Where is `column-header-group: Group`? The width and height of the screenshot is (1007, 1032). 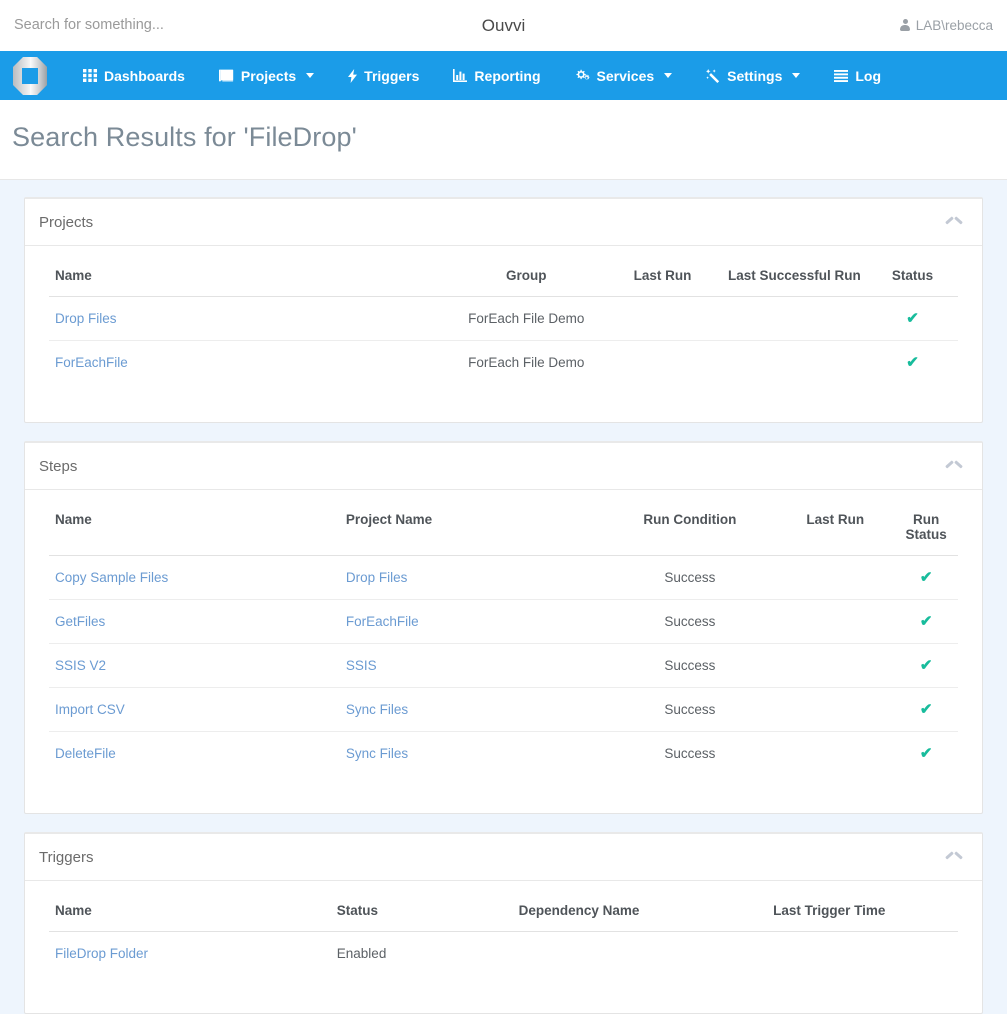
column-header-group: Group is located at coordinates (526, 276).